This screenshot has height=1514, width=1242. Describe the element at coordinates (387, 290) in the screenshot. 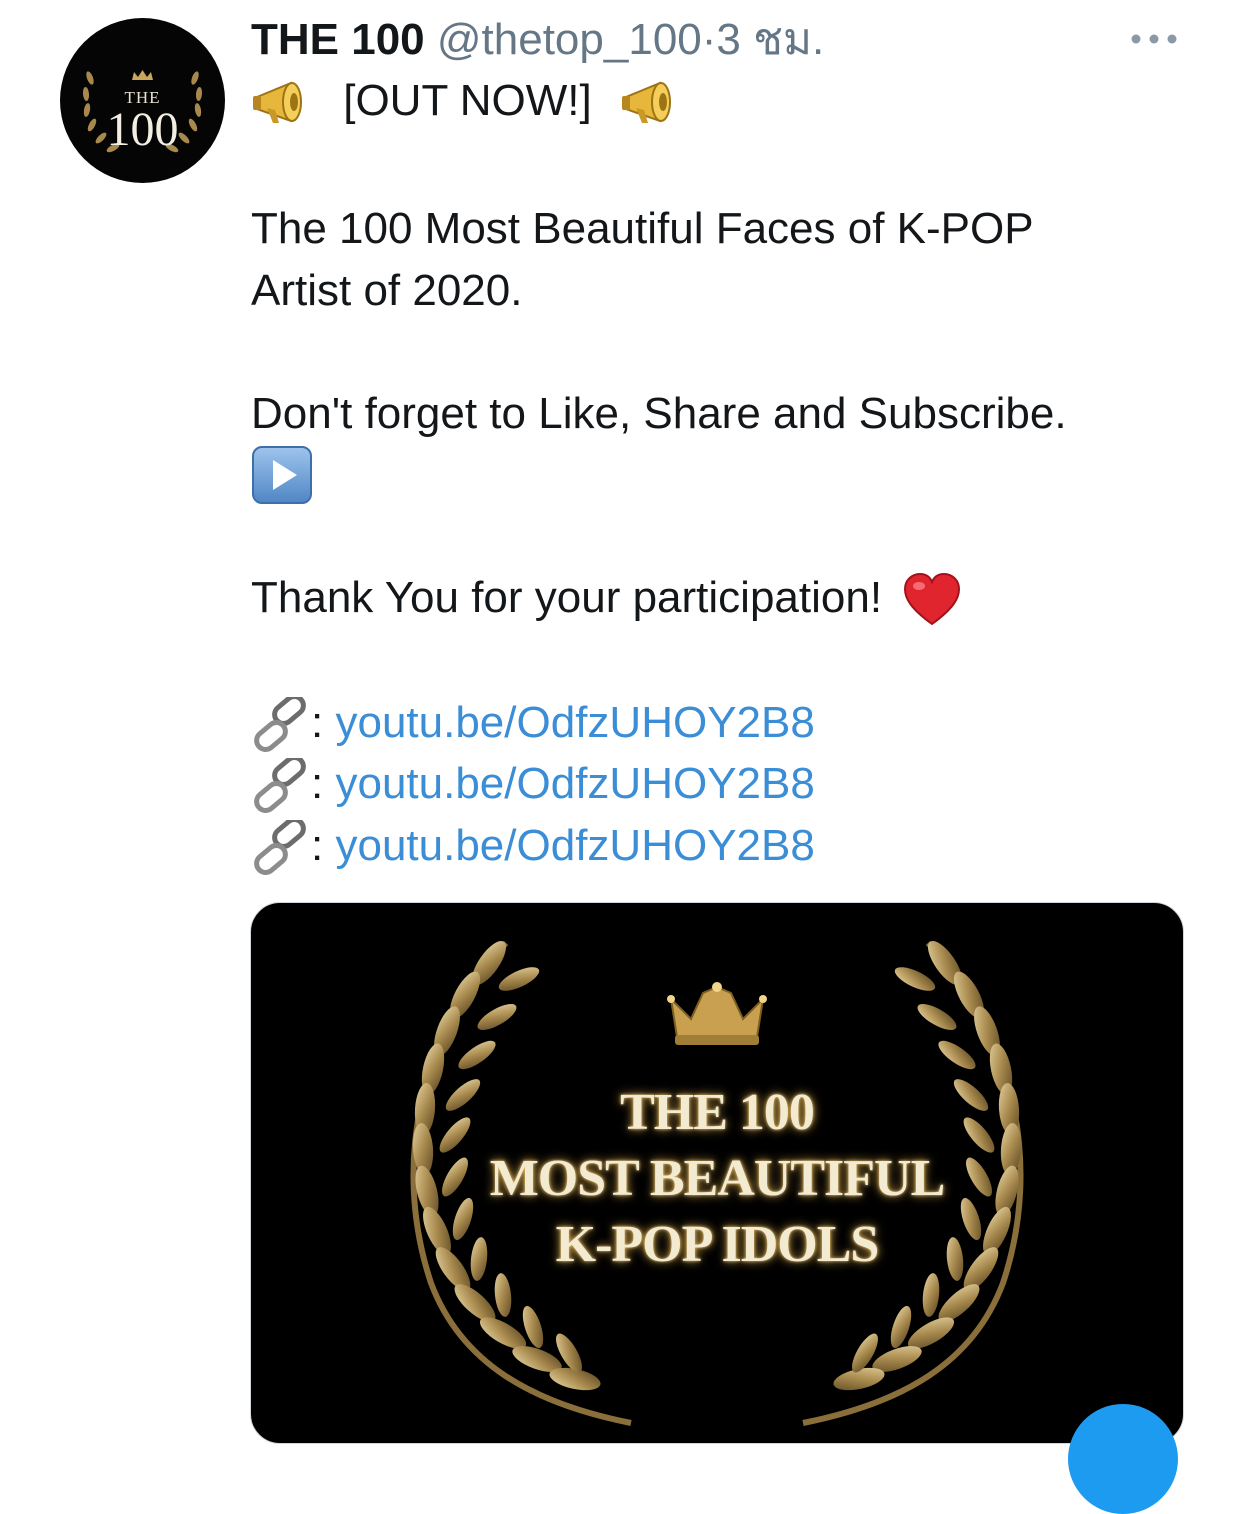

I see `tweet-text-line: Artist of 2020.` at that location.